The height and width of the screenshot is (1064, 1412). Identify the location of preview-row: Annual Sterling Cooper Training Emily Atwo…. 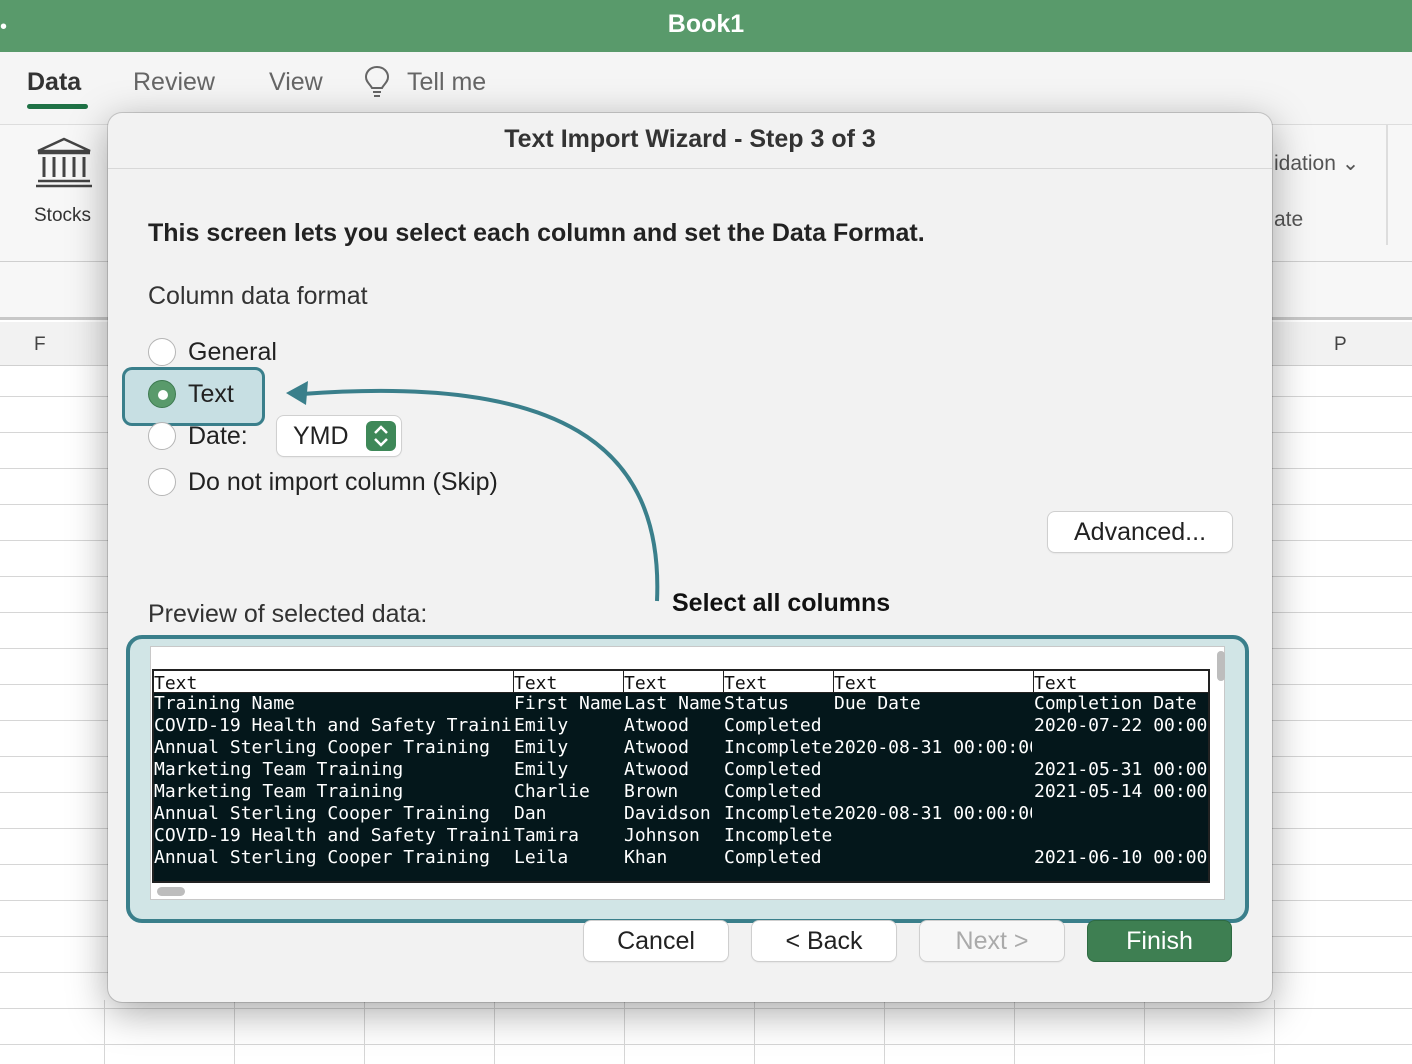
(681, 748).